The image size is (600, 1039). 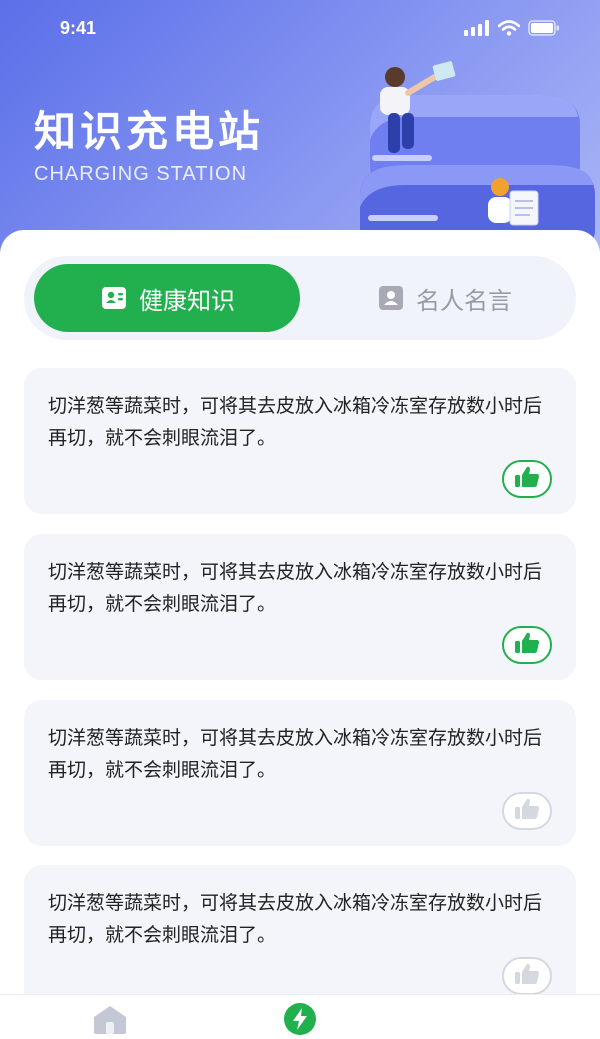 I want to click on status-time: 9:41, so click(x=78, y=28).